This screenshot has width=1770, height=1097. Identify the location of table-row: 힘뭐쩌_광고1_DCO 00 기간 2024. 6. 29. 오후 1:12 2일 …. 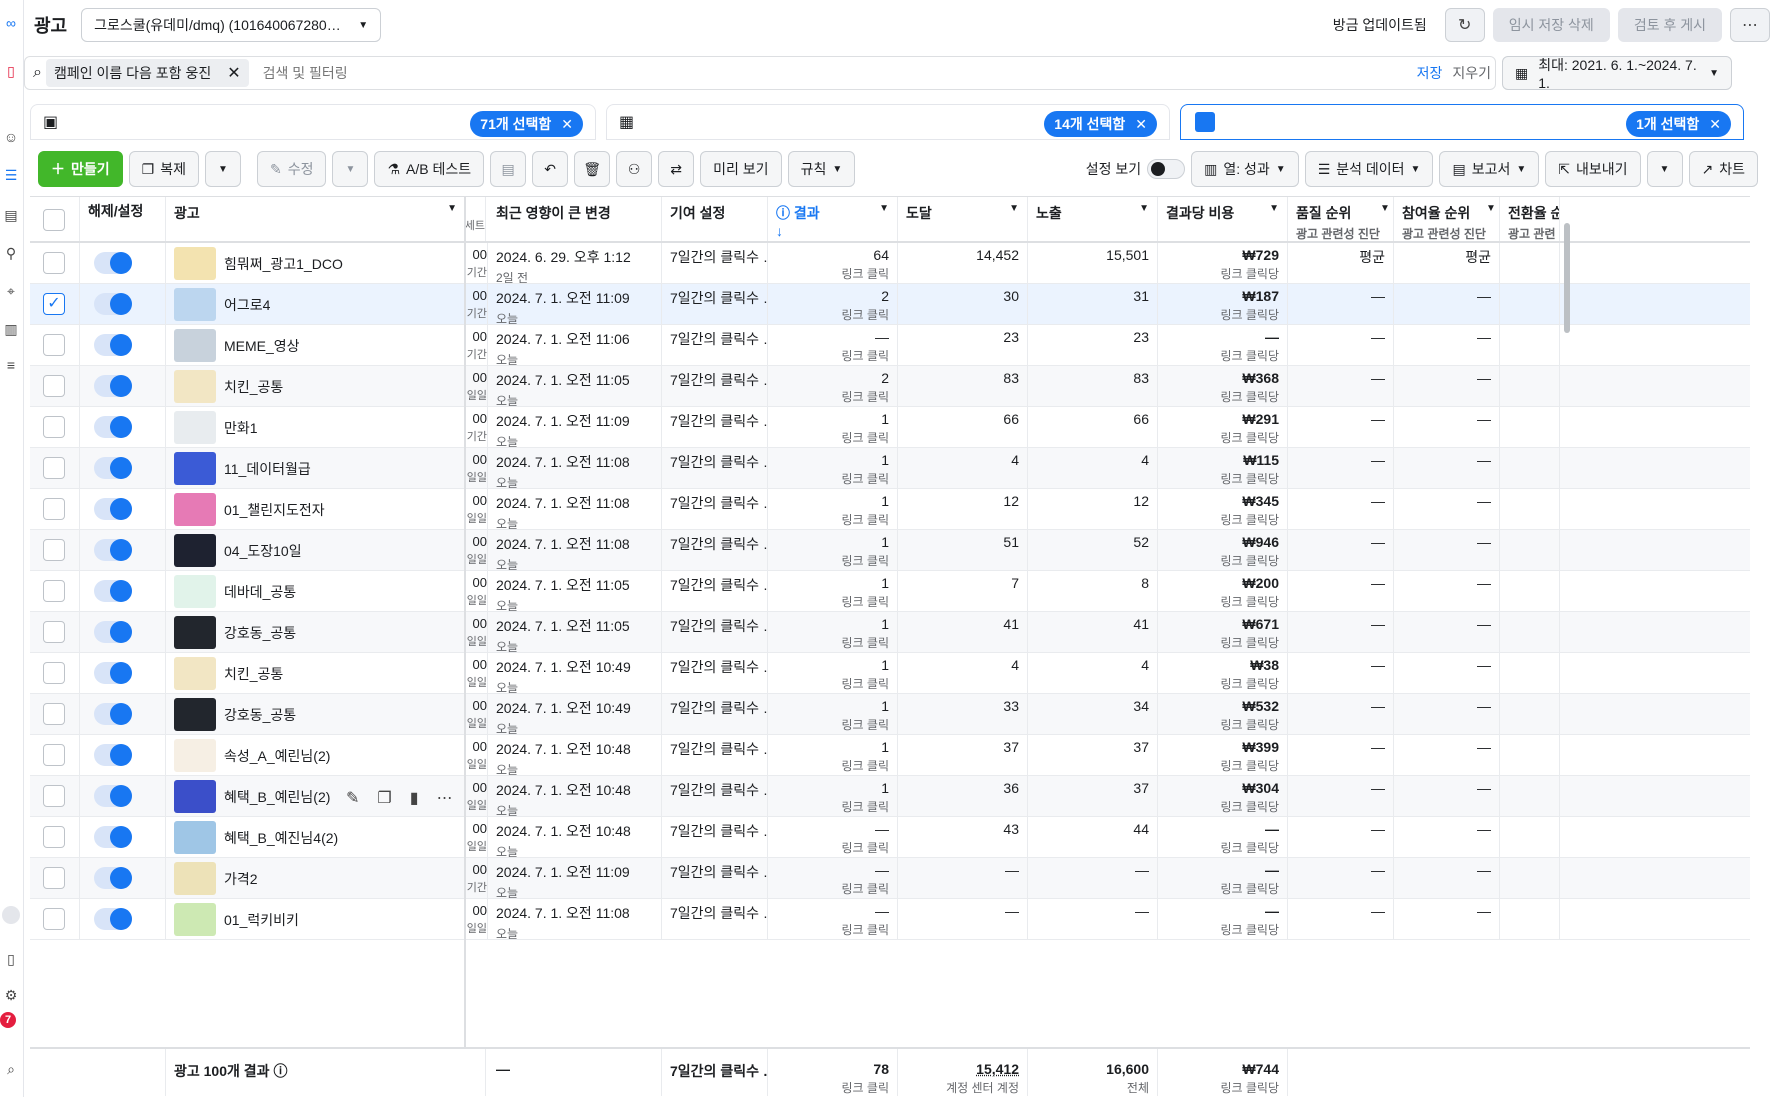
(890, 263).